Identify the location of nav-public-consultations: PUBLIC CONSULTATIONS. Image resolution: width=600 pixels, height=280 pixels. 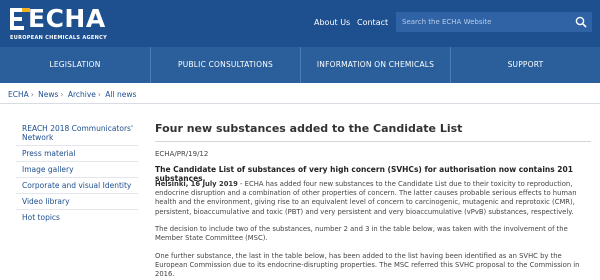
(225, 65).